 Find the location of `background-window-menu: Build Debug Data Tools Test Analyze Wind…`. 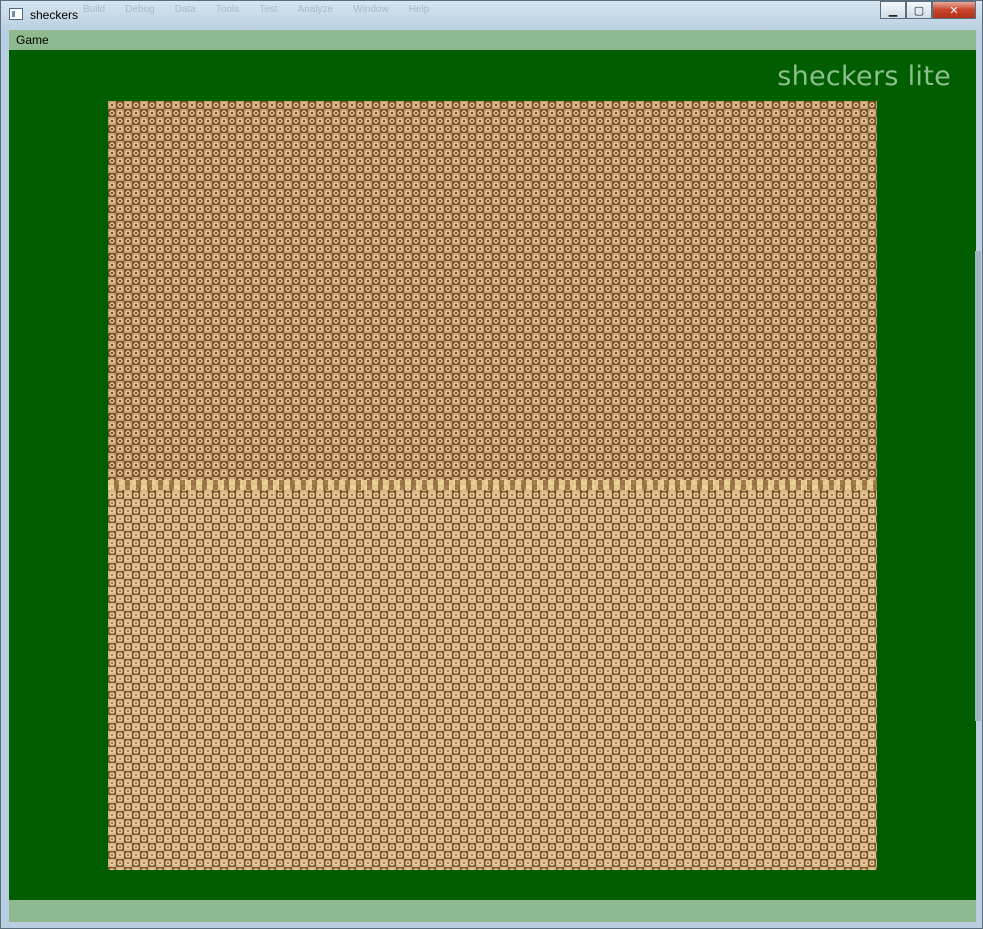

background-window-menu: Build Debug Data Tools Test Analyze Wind… is located at coordinates (256, 11).